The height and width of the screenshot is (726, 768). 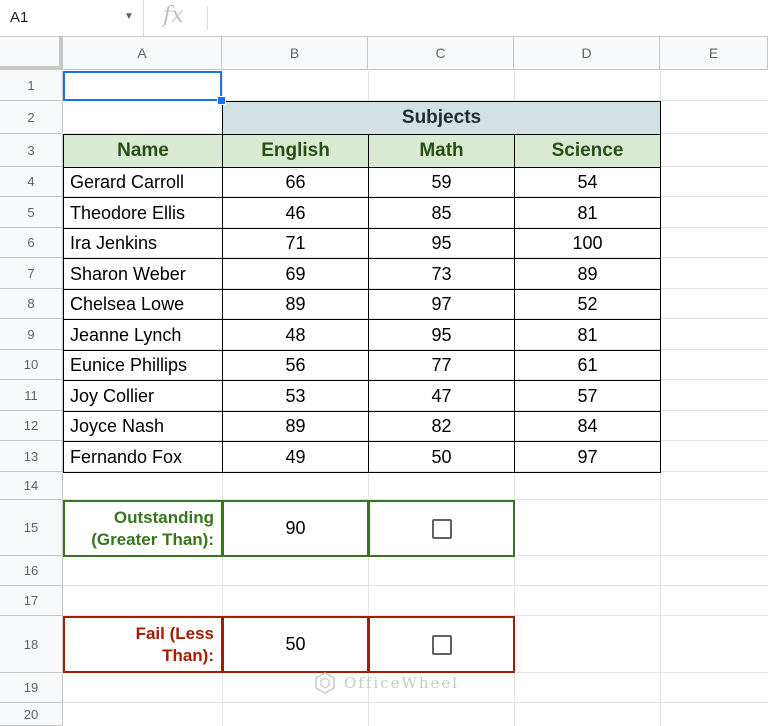 What do you see at coordinates (143, 274) in the screenshot?
I see `student-name-cell: Sharon Weber` at bounding box center [143, 274].